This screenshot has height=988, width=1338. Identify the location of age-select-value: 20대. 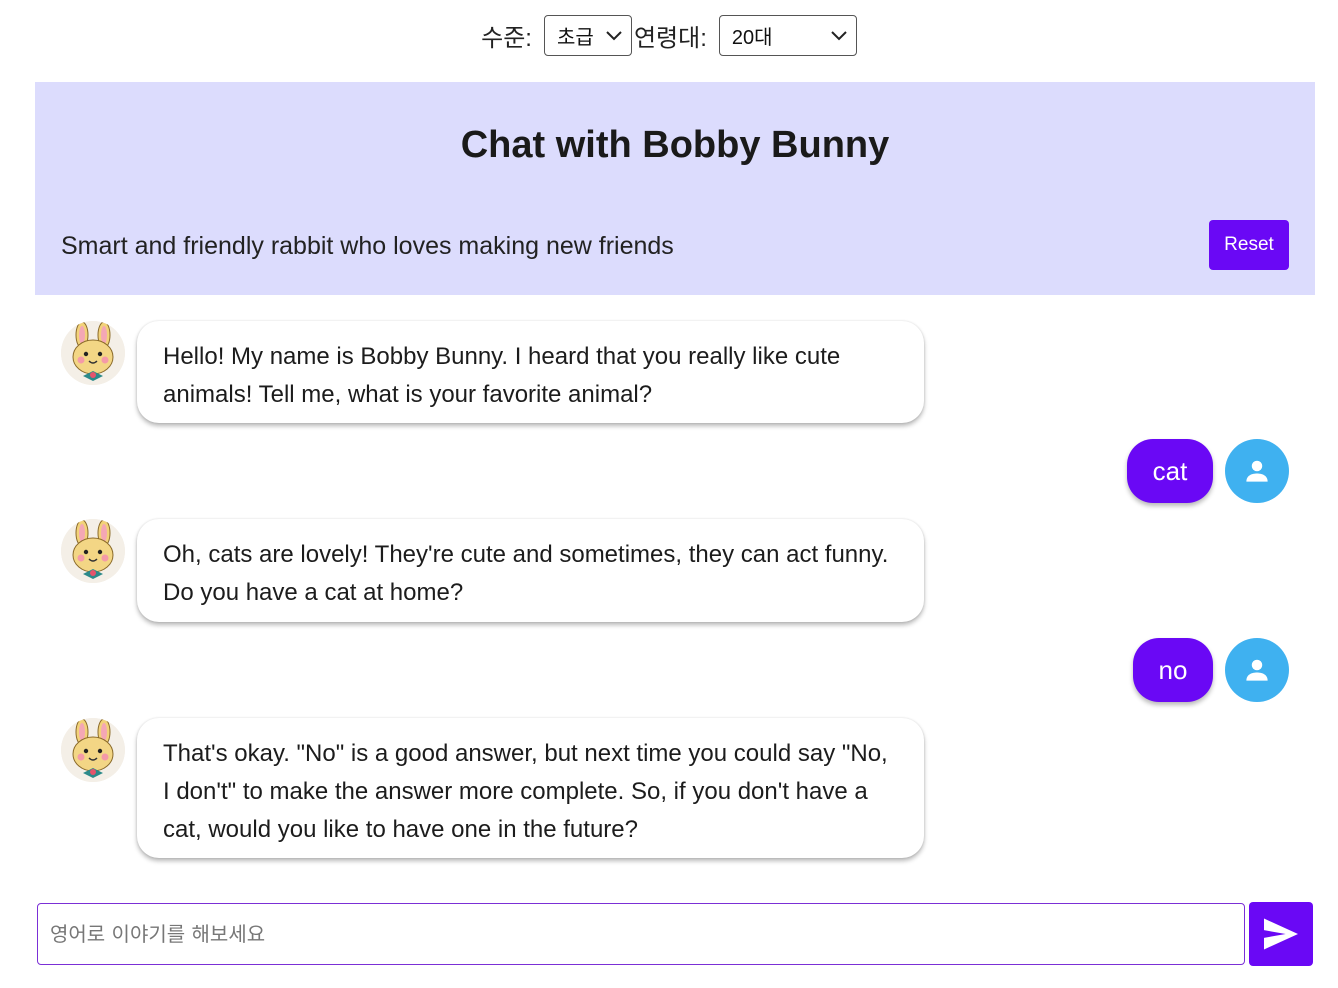
(752, 38).